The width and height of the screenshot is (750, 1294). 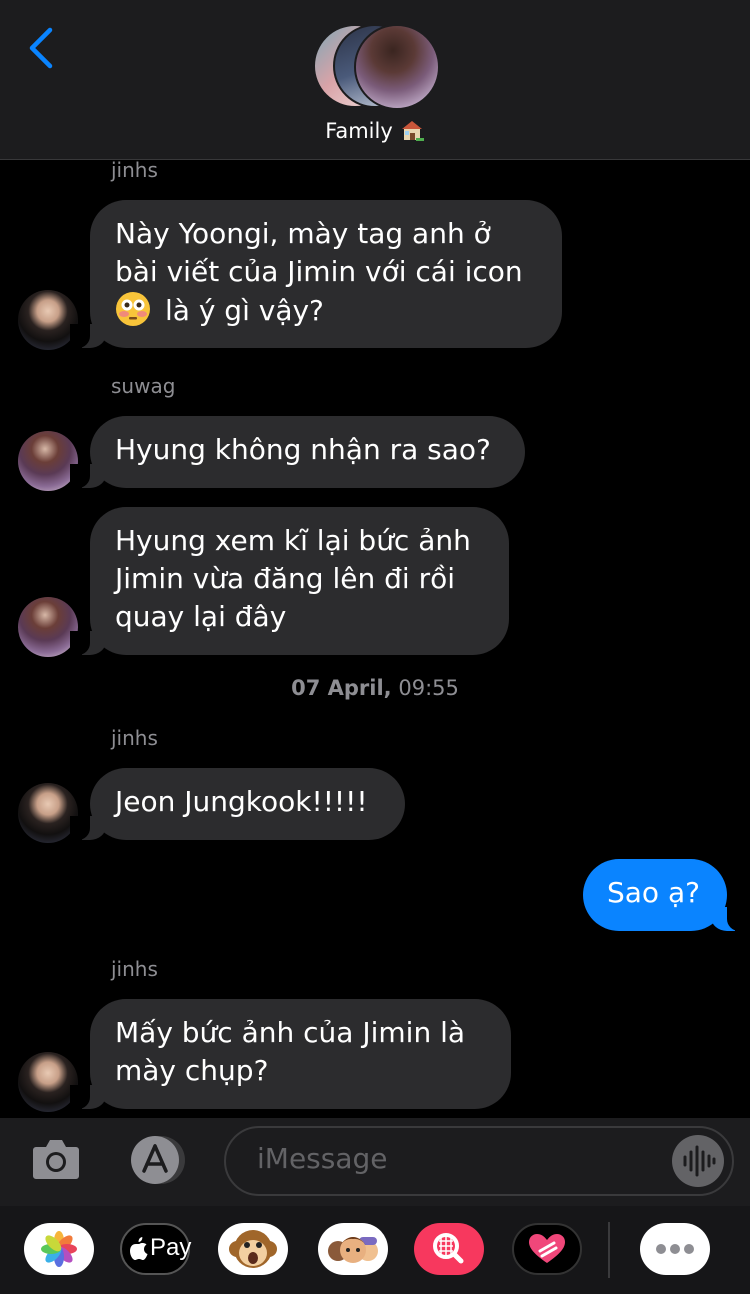 What do you see at coordinates (353, 1249) in the screenshot?
I see `memoji-icon` at bounding box center [353, 1249].